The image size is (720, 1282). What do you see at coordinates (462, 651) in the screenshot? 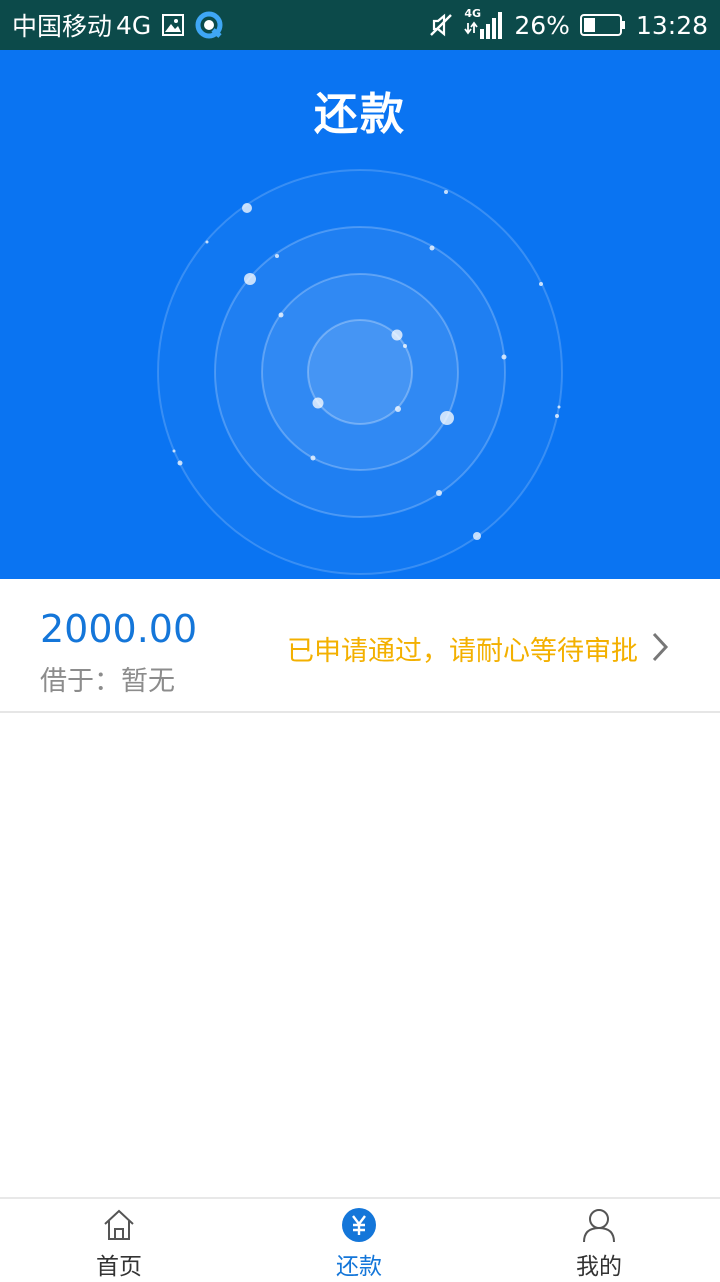
I see `approval-status-text: 已申请通过，请耐心等待审批` at bounding box center [462, 651].